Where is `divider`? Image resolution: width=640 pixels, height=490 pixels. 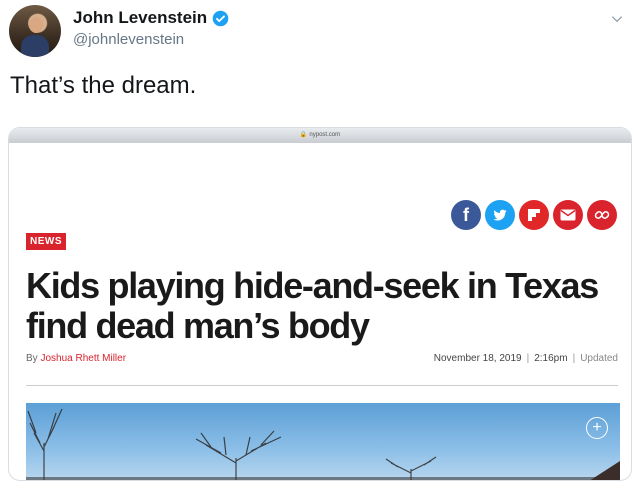
divider is located at coordinates (322, 385).